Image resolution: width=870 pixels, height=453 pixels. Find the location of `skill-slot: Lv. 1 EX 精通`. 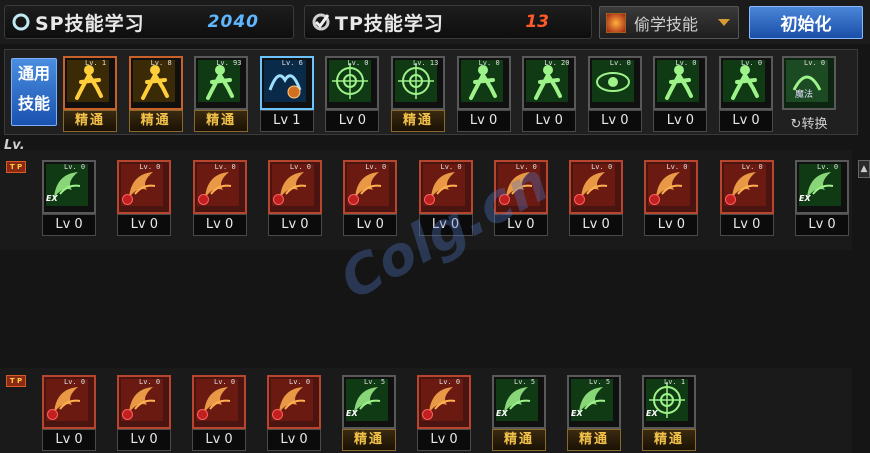

skill-slot: Lv. 1 EX 精通 is located at coordinates (669, 413).